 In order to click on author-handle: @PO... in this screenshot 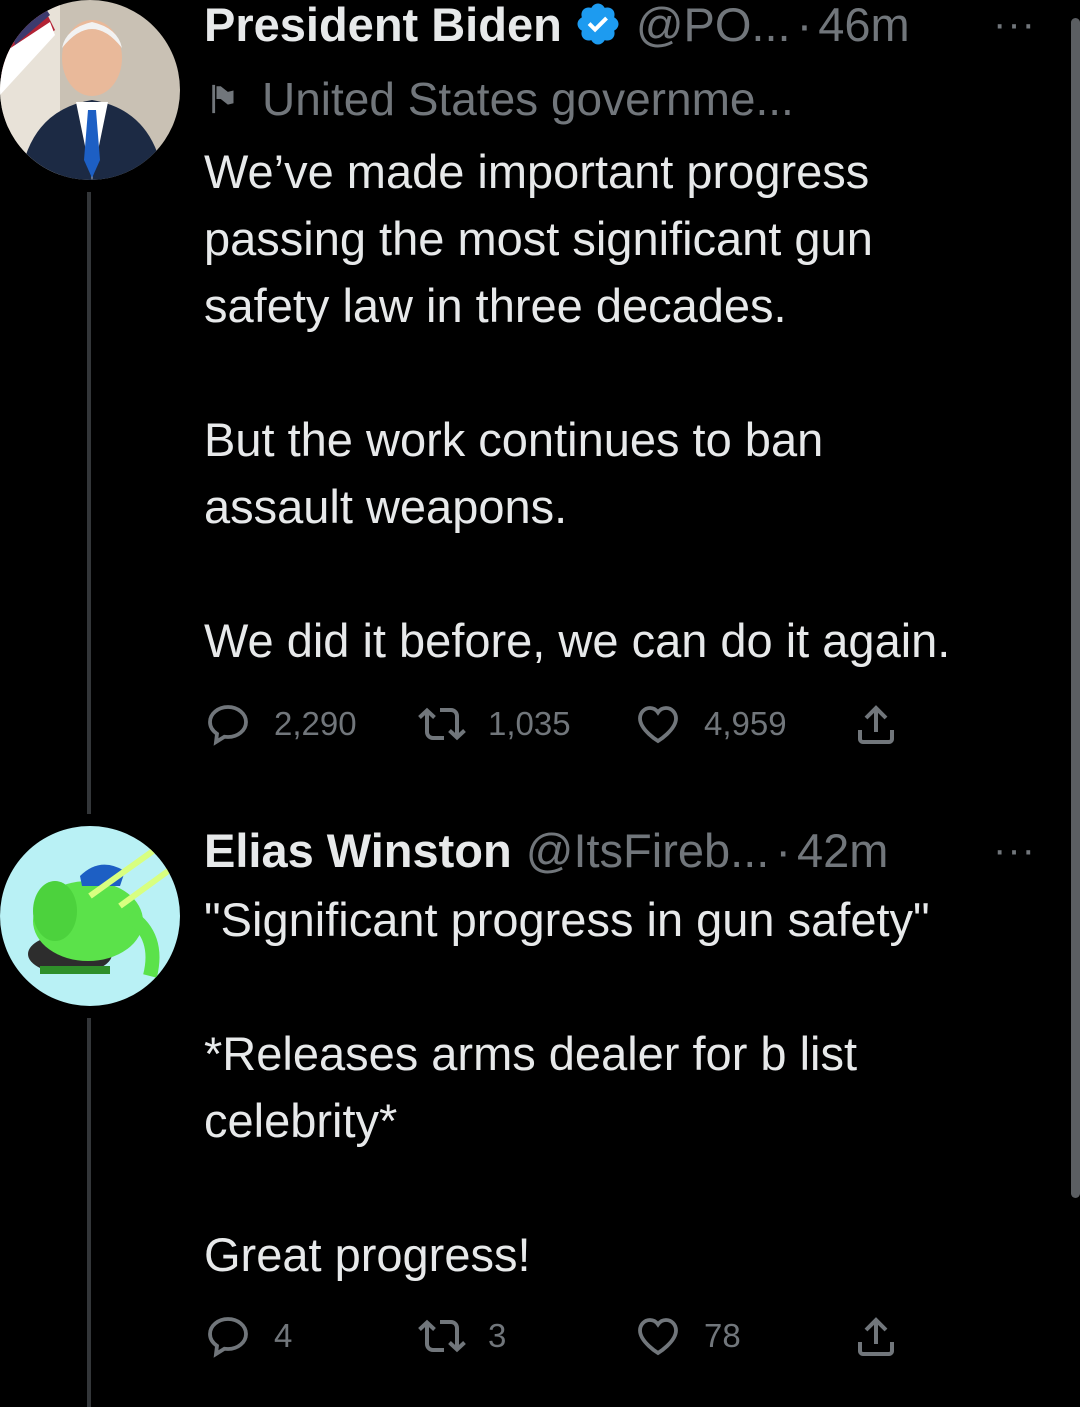, I will do `click(713, 26)`.